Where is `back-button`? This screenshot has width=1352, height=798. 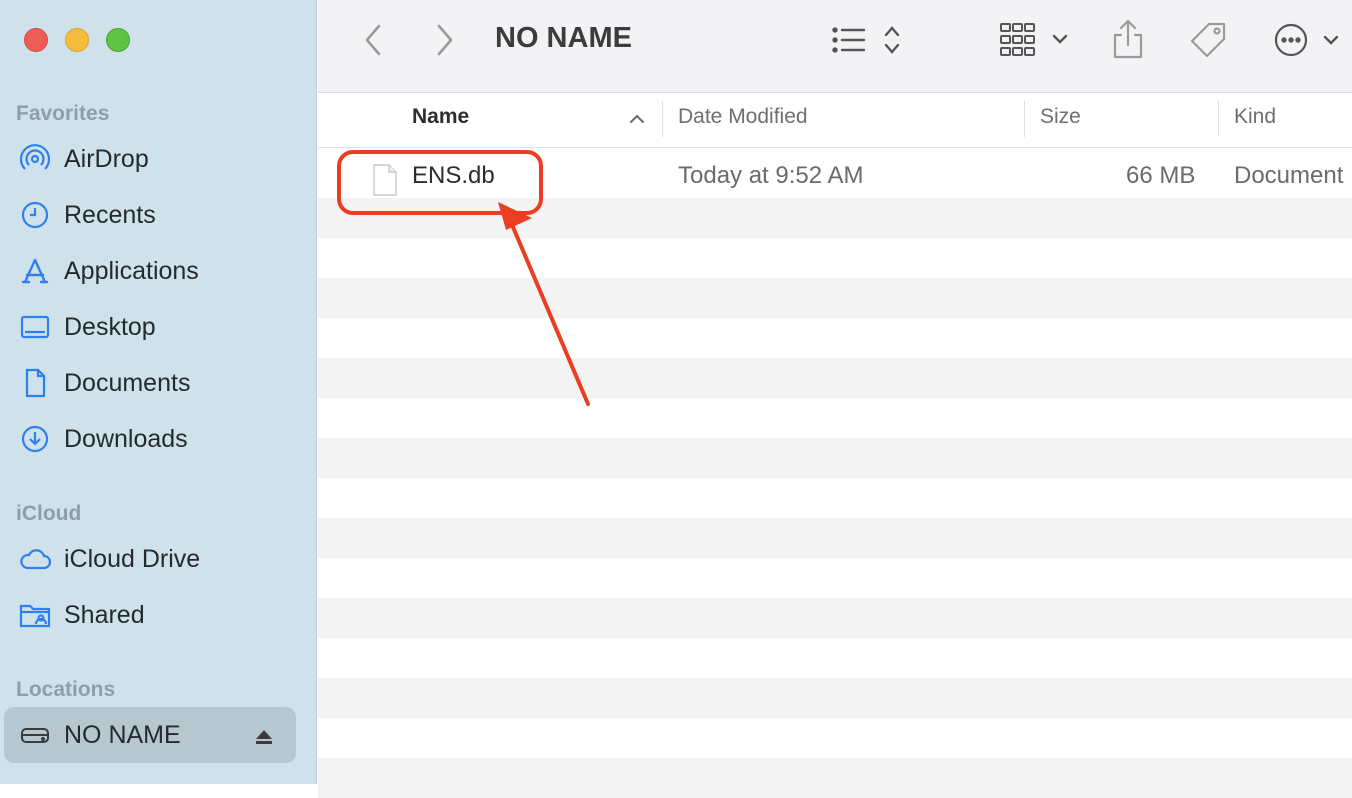
back-button is located at coordinates (373, 40).